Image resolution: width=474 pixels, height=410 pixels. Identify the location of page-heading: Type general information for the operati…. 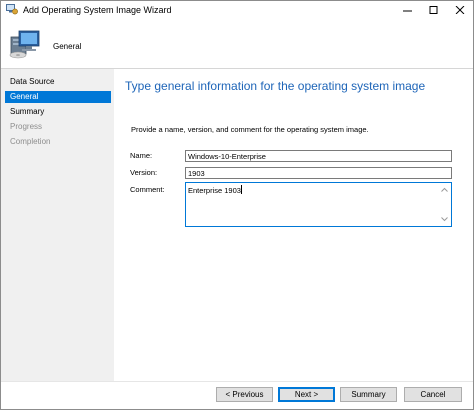
(275, 86).